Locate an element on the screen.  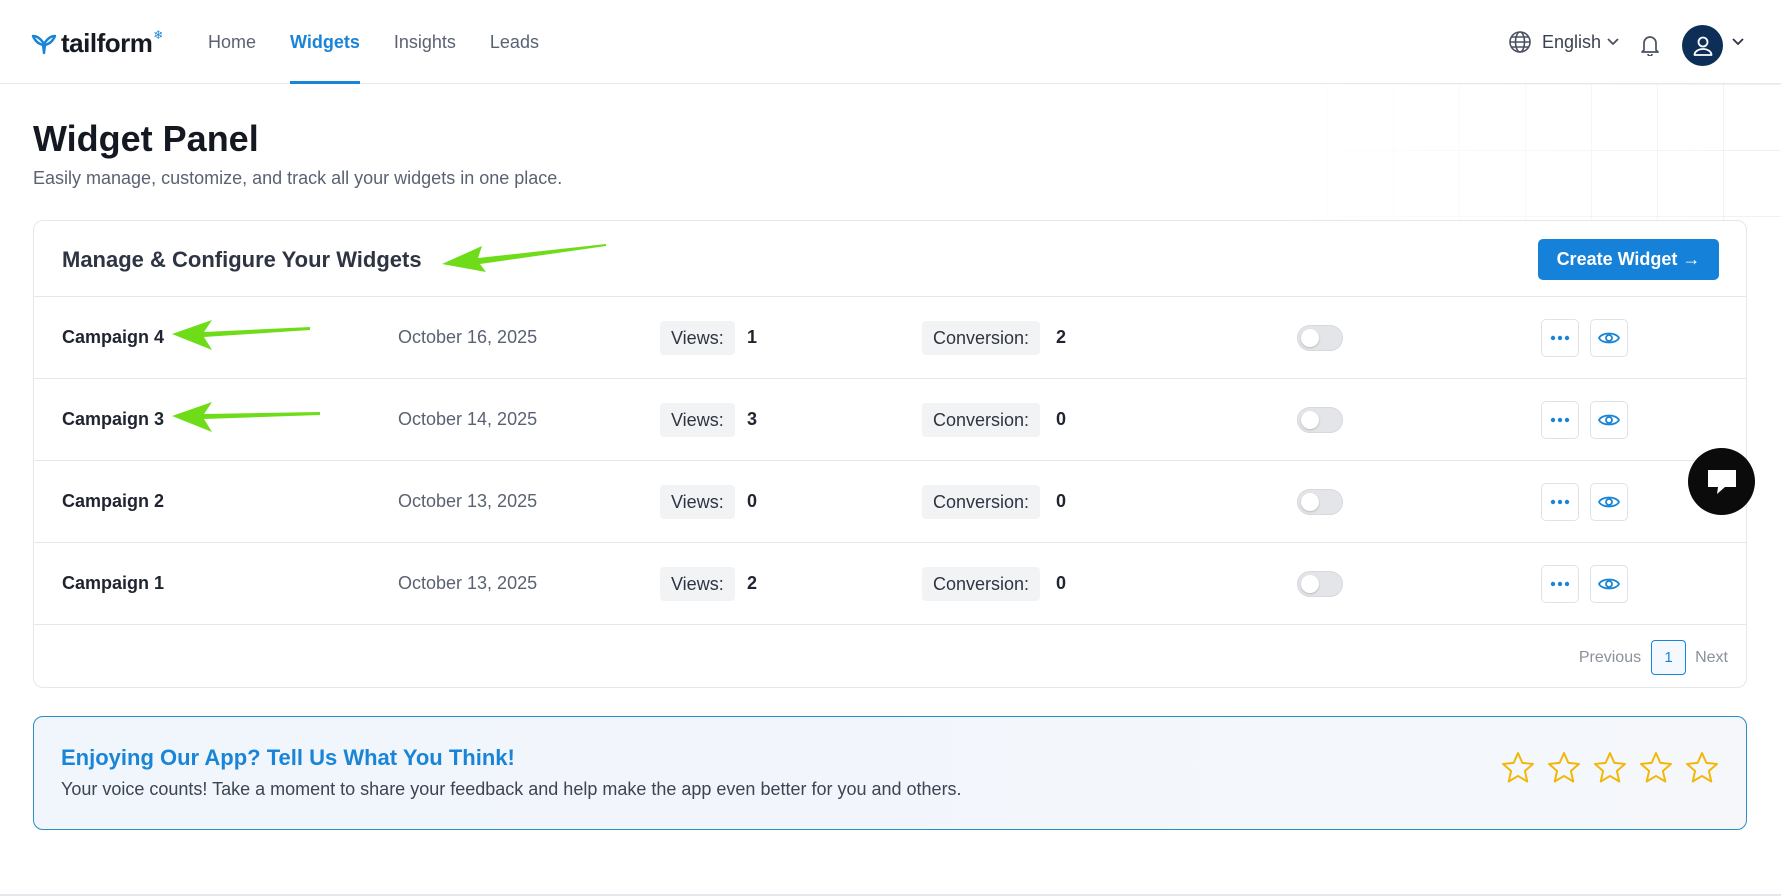
widget-name: Campaign 3 is located at coordinates (113, 419).